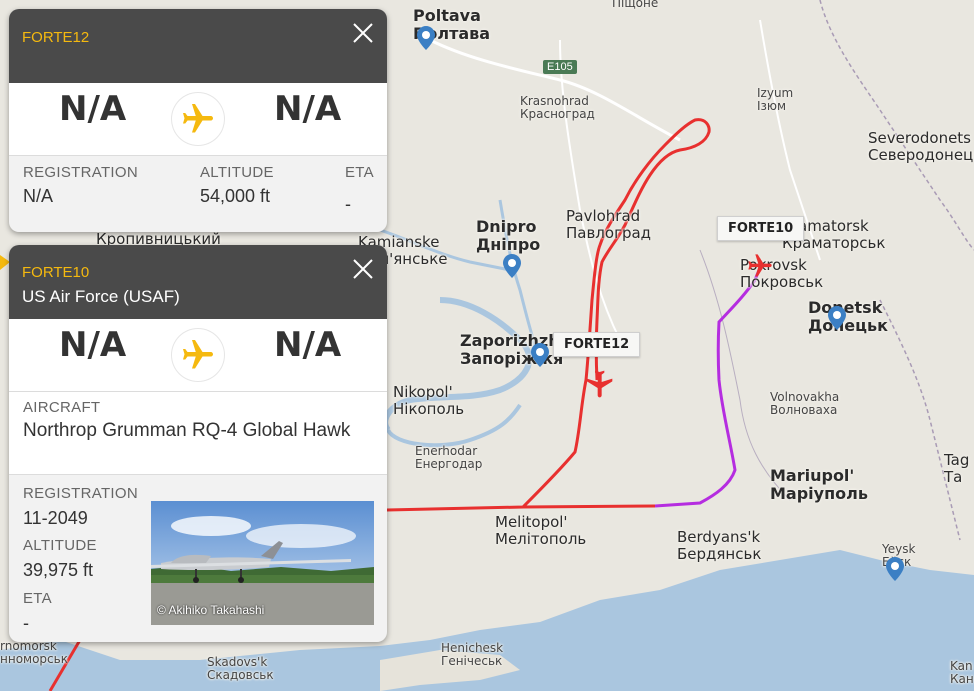 The image size is (974, 691). What do you see at coordinates (262, 563) in the screenshot?
I see `aircraft-photo: © Akihiko Takahashi` at bounding box center [262, 563].